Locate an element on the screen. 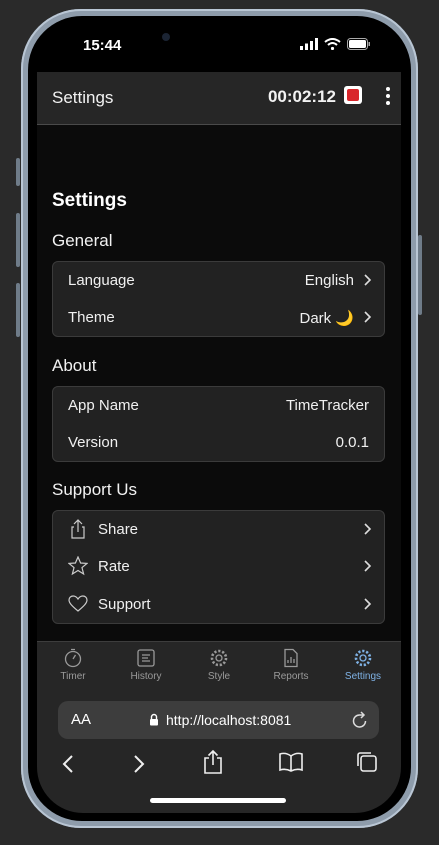  tab-history: History is located at coordinates (146, 665).